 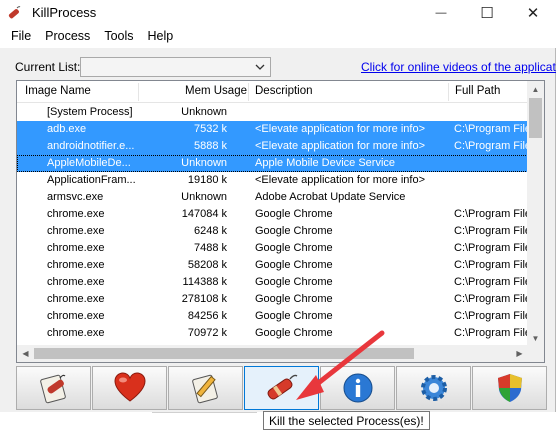 I want to click on current-list-label: Current List:, so click(x=48, y=67).